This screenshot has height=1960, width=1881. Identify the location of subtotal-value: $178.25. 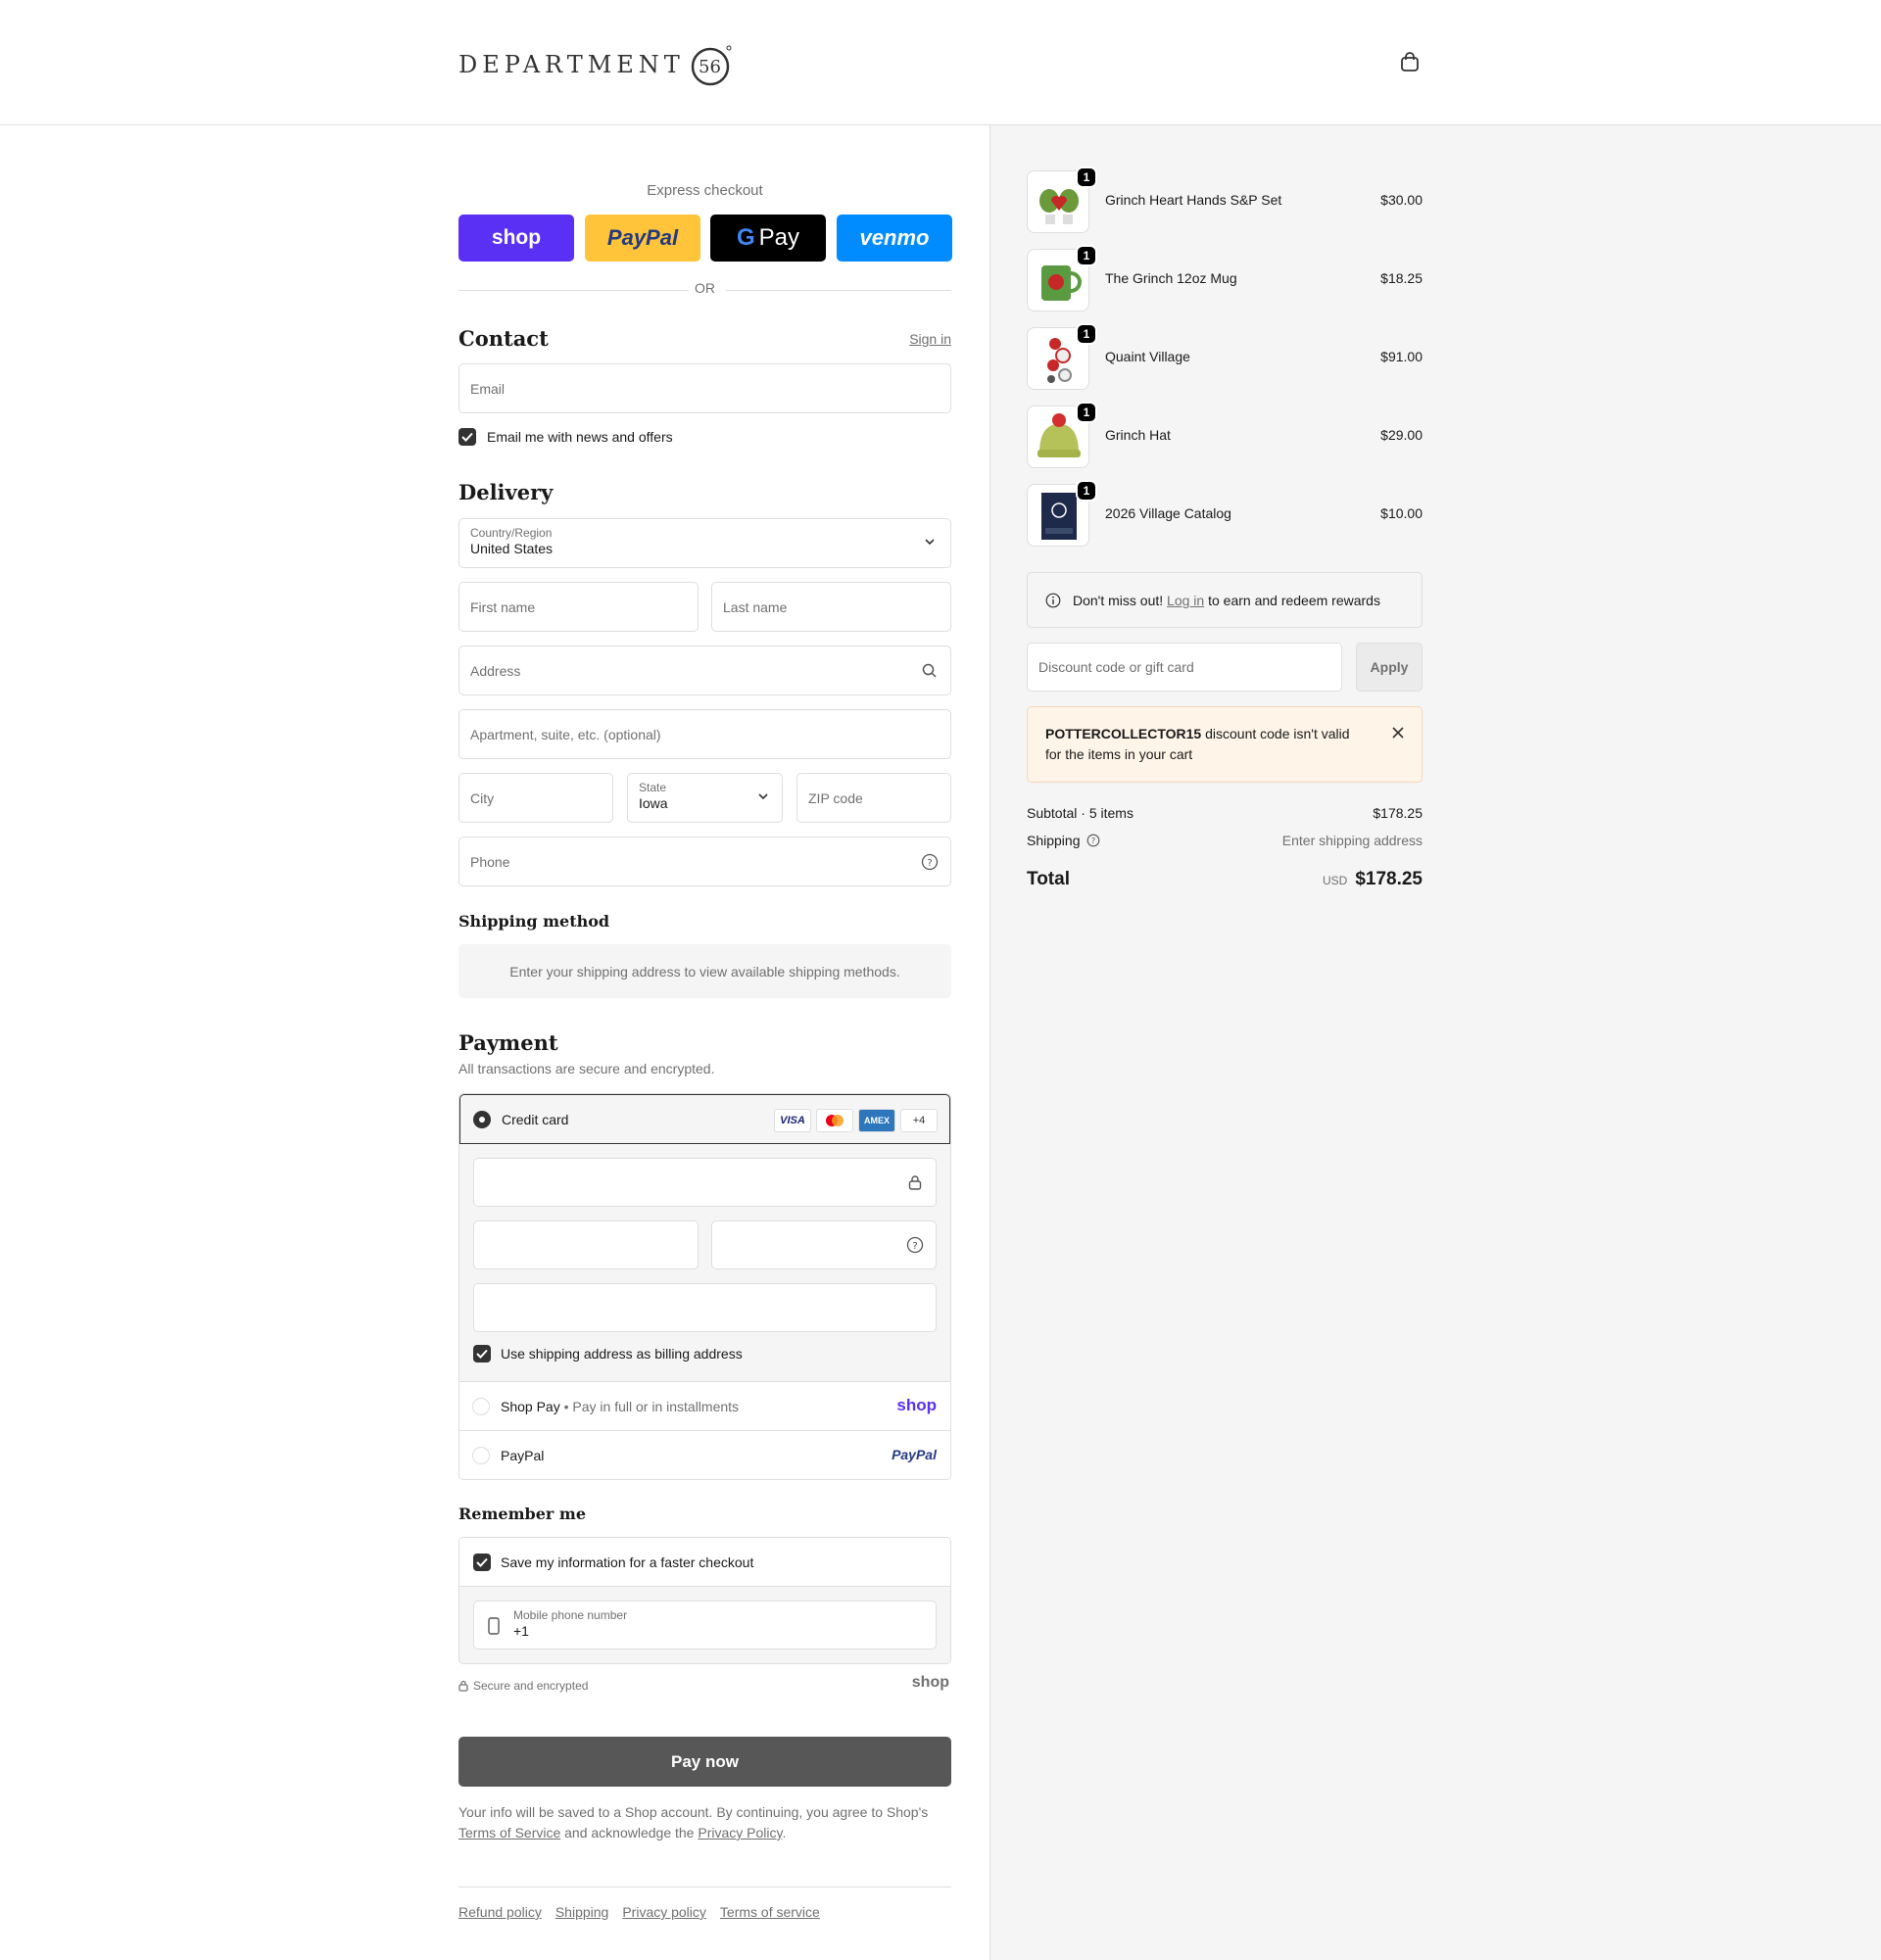
(1398, 813).